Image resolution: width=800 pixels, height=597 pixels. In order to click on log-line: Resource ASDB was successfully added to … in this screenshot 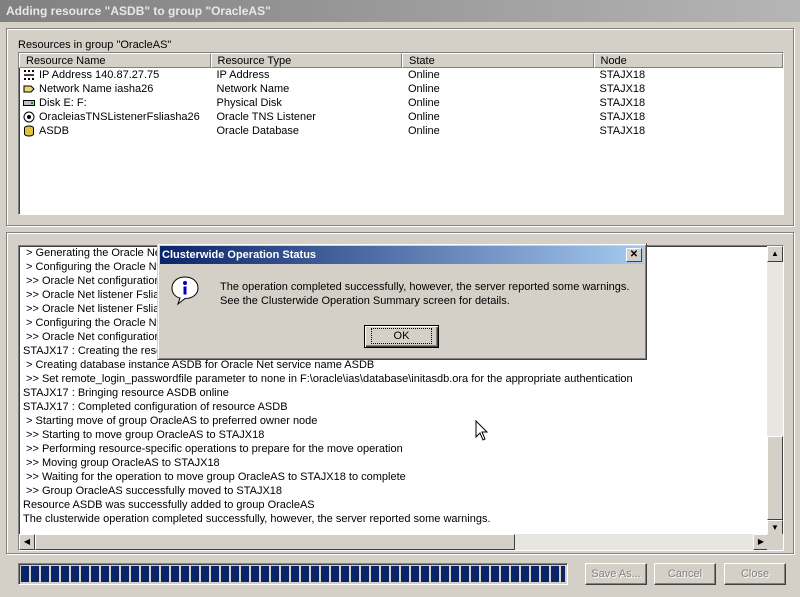, I will do `click(393, 505)`.